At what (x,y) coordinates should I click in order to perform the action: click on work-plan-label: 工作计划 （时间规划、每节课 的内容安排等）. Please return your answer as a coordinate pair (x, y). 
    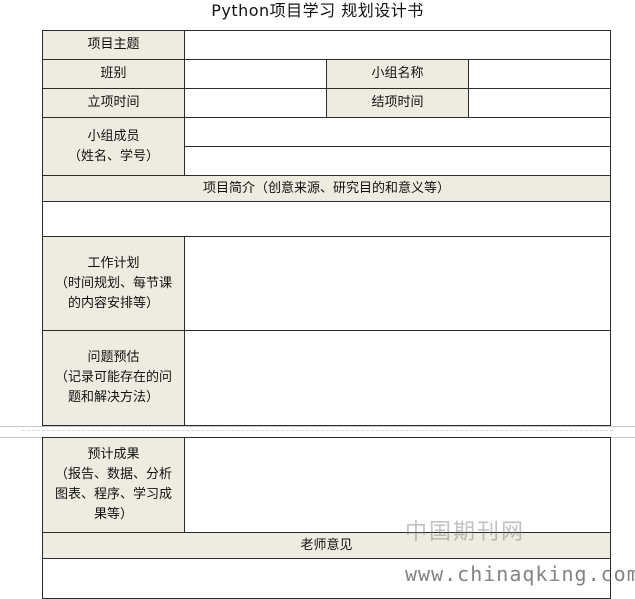
    Looking at the image, I should click on (113, 283).